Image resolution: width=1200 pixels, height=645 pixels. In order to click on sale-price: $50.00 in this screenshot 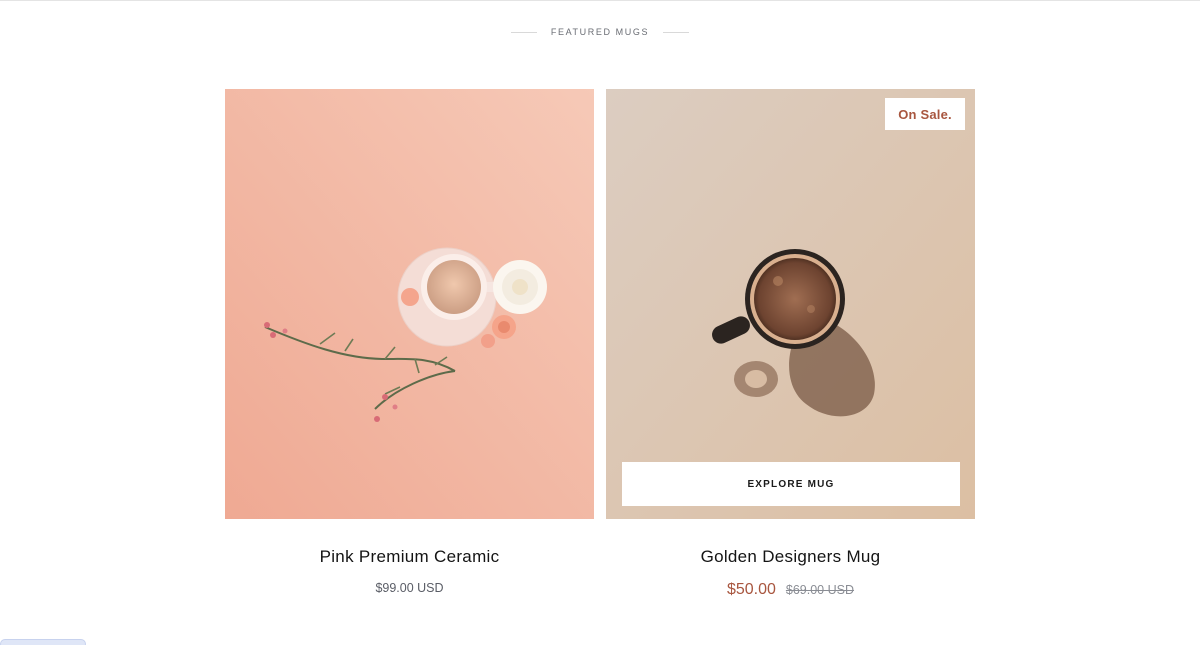, I will do `click(751, 589)`.